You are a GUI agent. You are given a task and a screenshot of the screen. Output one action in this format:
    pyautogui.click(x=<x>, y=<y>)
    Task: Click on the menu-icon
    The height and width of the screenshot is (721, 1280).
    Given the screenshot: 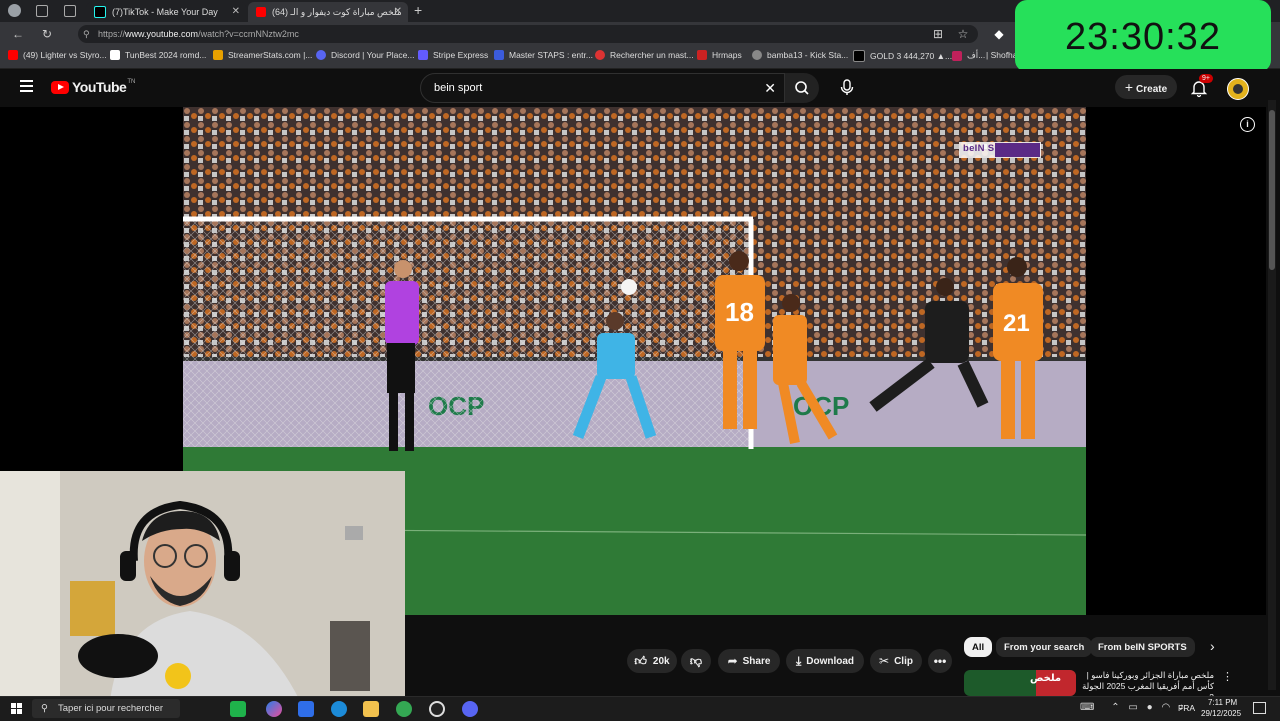 What is the action you would take?
    pyautogui.click(x=26, y=86)
    